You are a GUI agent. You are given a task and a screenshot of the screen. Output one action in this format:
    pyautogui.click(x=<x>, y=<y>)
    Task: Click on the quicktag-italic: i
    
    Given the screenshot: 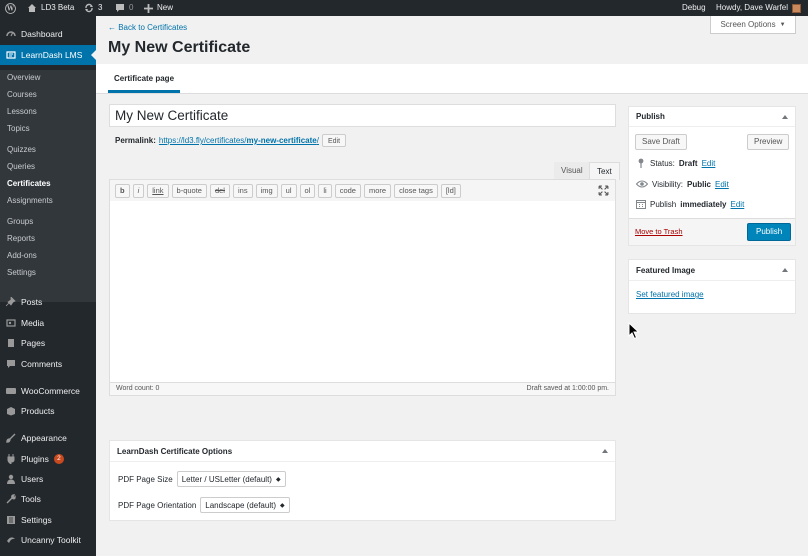 What is the action you would take?
    pyautogui.click(x=138, y=190)
    